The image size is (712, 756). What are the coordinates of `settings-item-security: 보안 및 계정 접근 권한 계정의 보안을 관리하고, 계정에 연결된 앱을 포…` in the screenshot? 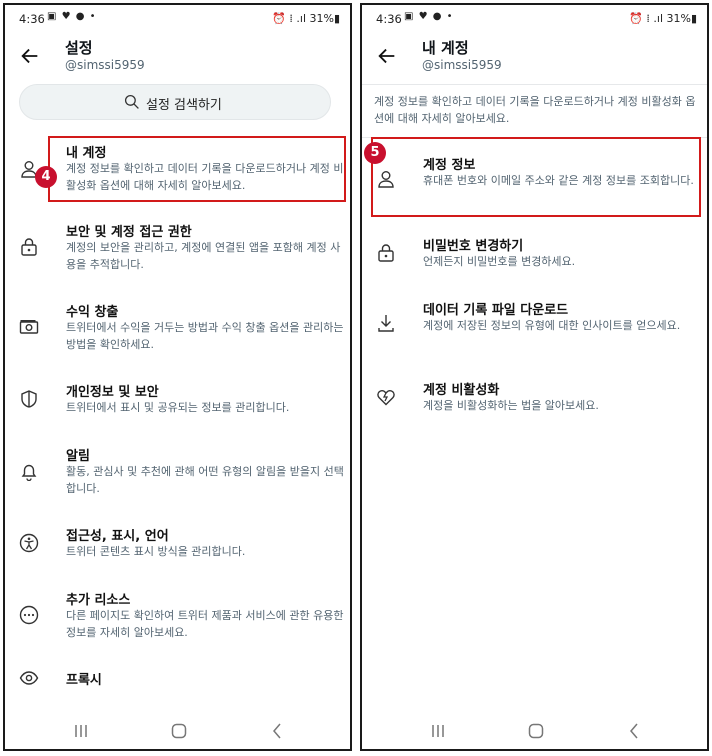 It's located at (177, 247).